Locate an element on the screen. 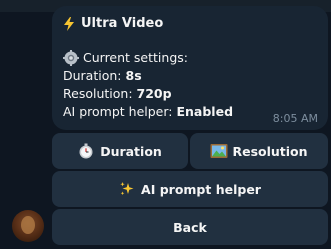 This screenshot has width=331, height=249. back-button-label: Back is located at coordinates (190, 227).